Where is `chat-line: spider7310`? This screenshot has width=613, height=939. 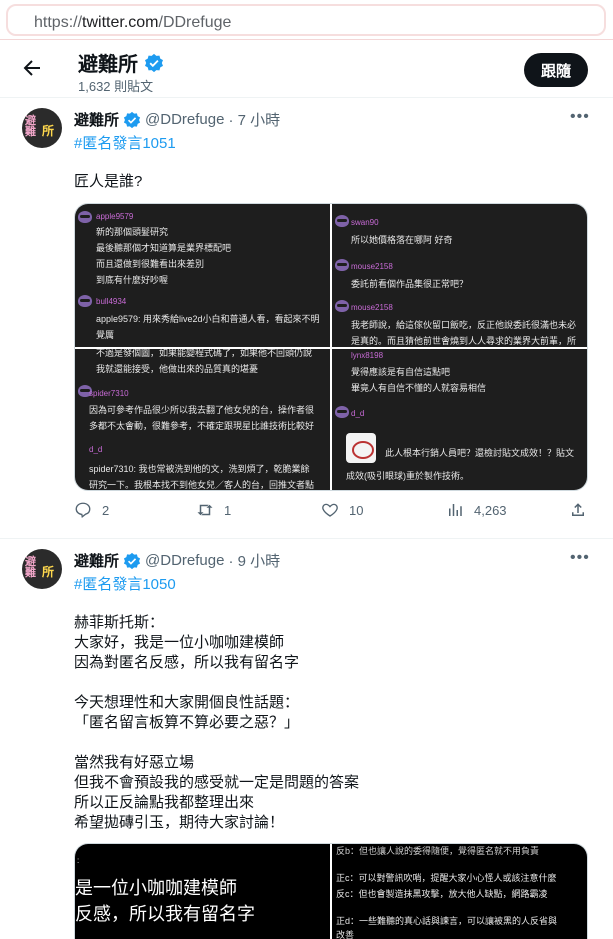
chat-line: spider7310 is located at coordinates (109, 393).